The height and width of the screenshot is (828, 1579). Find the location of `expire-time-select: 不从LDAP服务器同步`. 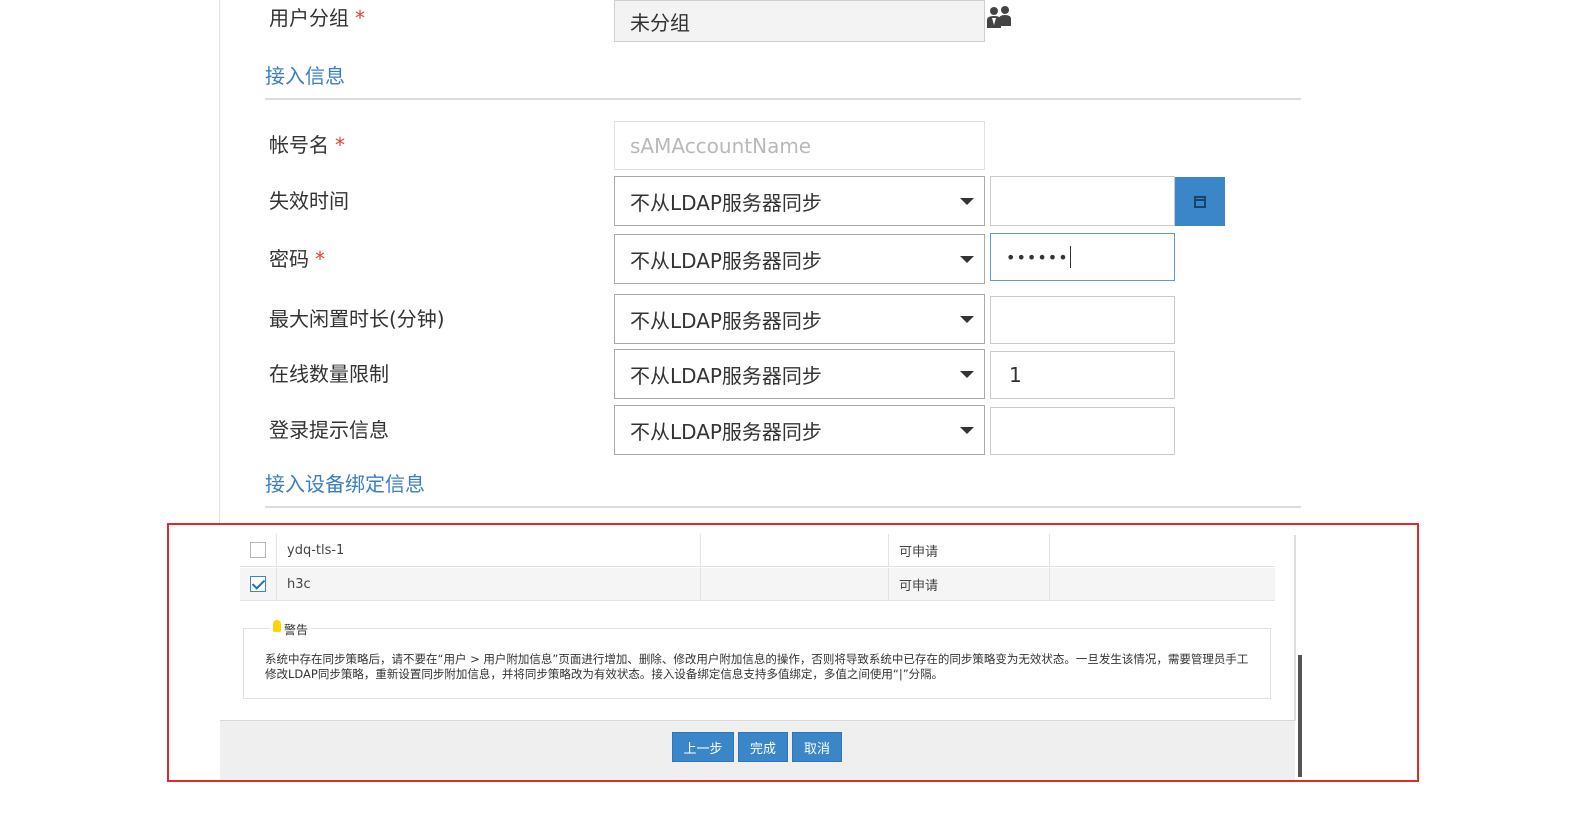

expire-time-select: 不从LDAP服务器同步 is located at coordinates (799, 201).